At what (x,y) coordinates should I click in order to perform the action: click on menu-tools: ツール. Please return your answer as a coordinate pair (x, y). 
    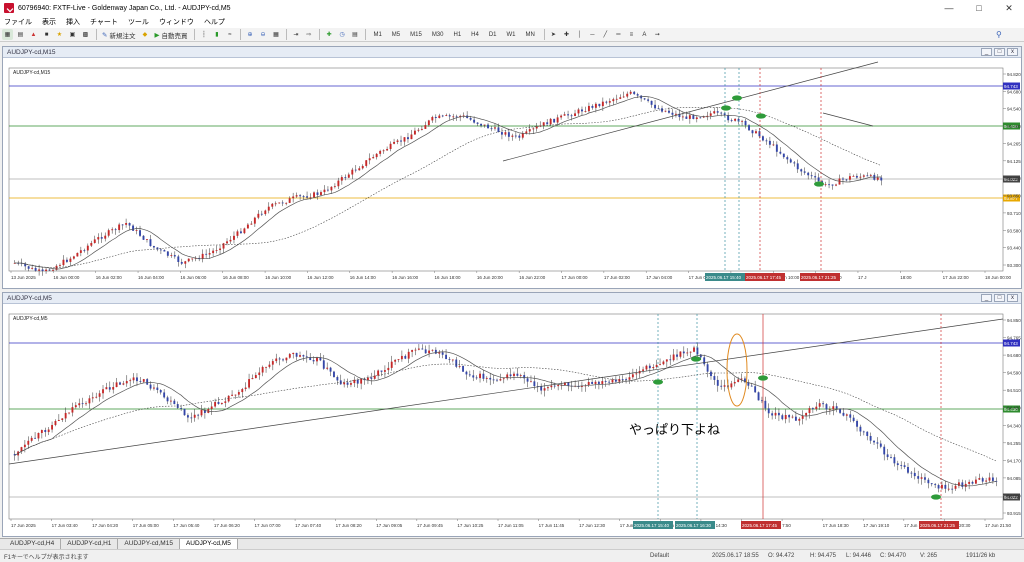
    Looking at the image, I should click on (138, 22).